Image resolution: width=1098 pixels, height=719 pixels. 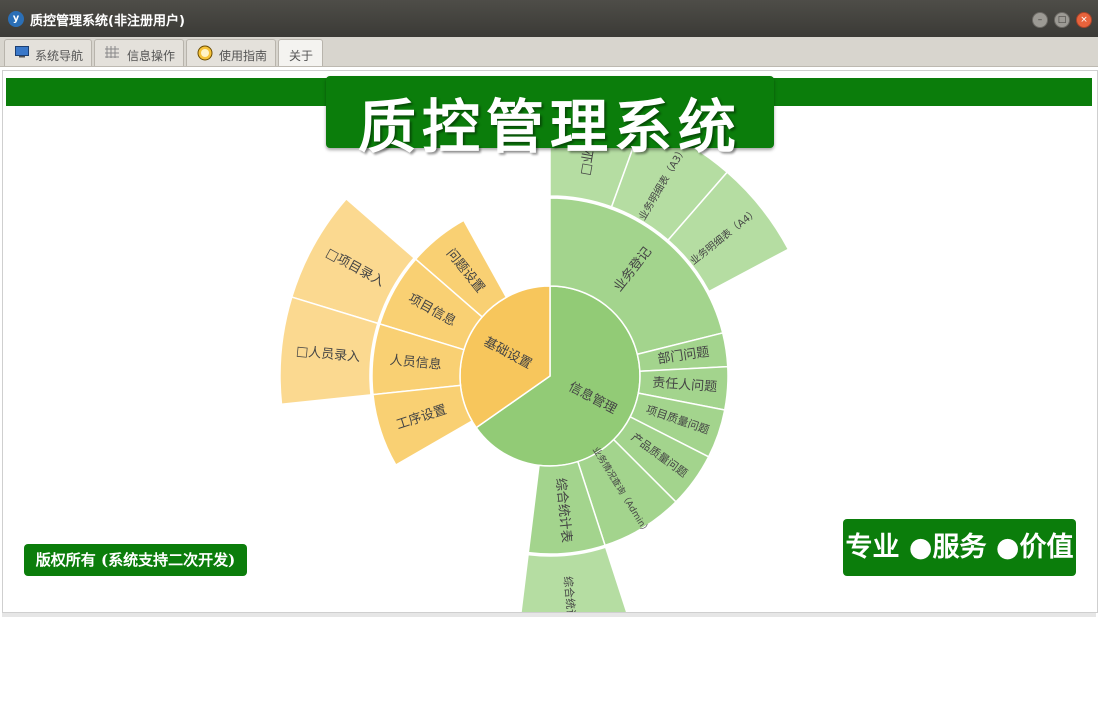 What do you see at coordinates (959, 547) in the screenshot?
I see `slogan-badge: 专业 ●服务 ●价值` at bounding box center [959, 547].